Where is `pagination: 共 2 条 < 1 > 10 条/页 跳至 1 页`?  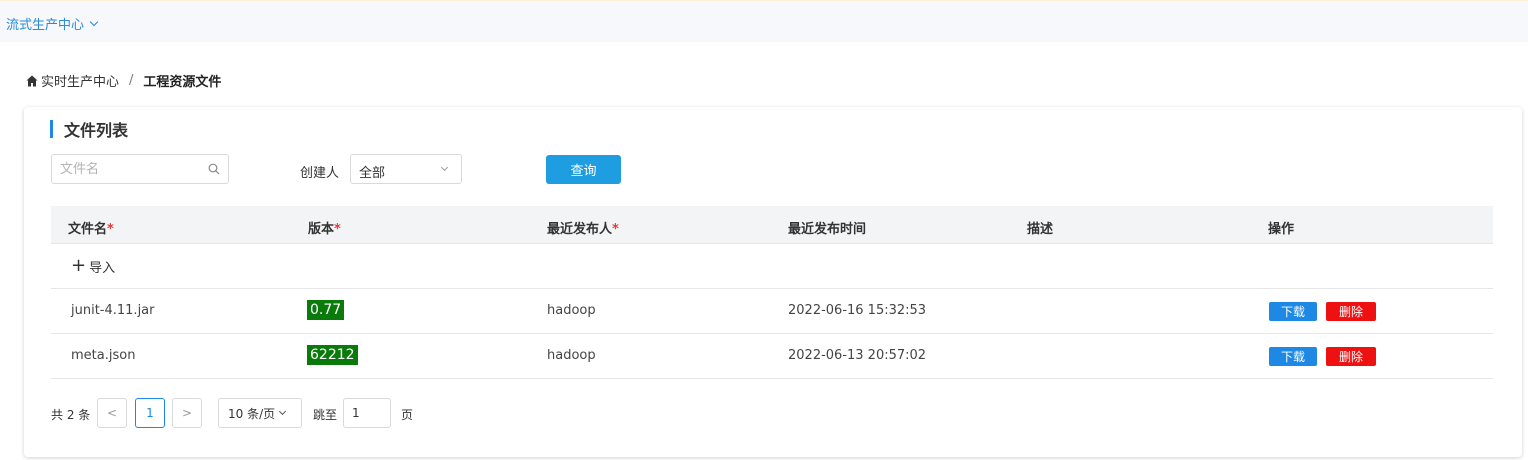 pagination: 共 2 条 < 1 > 10 条/页 跳至 1 页 is located at coordinates (301, 413).